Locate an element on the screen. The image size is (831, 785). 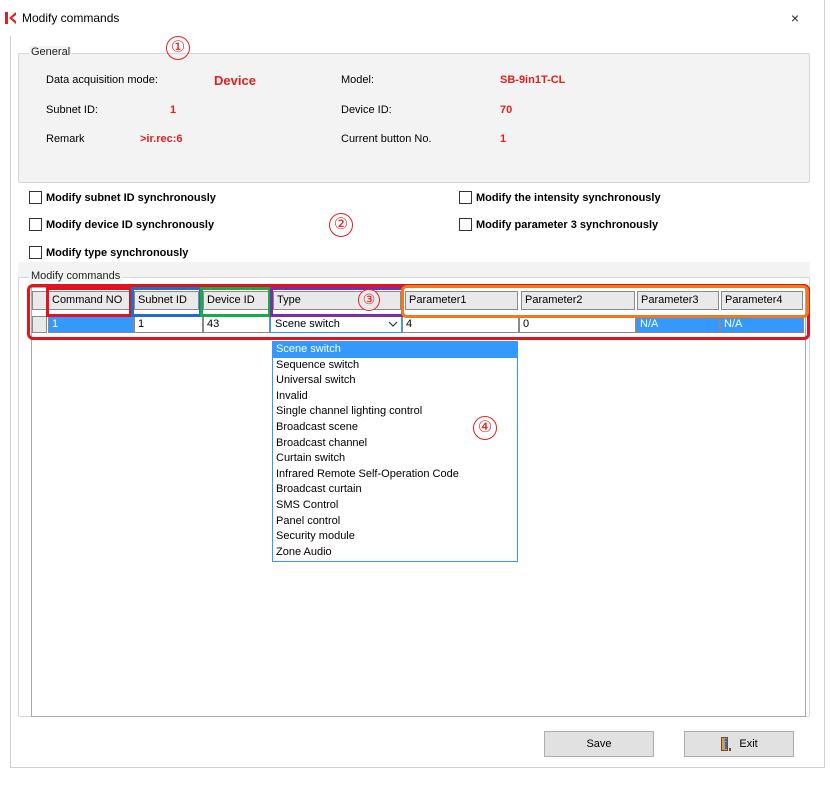
sync-device-label: Modify device ID synchronously is located at coordinates (130, 224).